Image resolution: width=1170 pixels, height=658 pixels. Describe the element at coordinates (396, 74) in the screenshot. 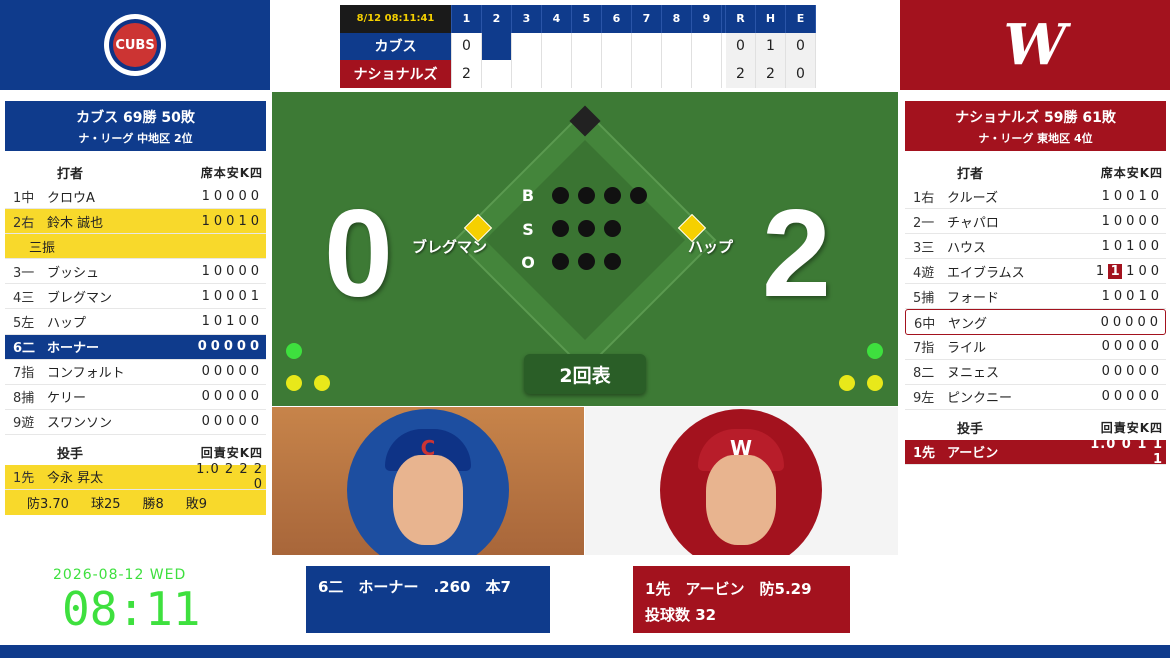

I see `home-team-name: ナショナルズ` at that location.